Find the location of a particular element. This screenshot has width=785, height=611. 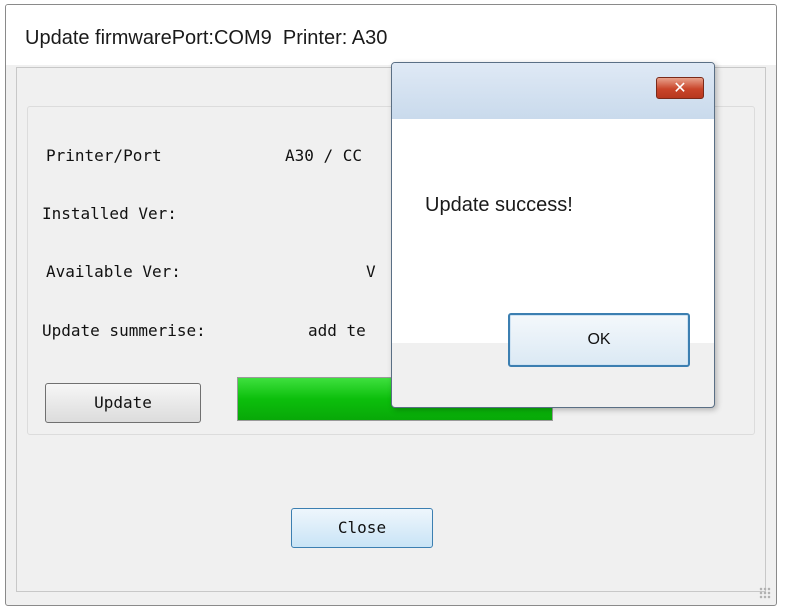

available-version-value: V is located at coordinates (371, 271).